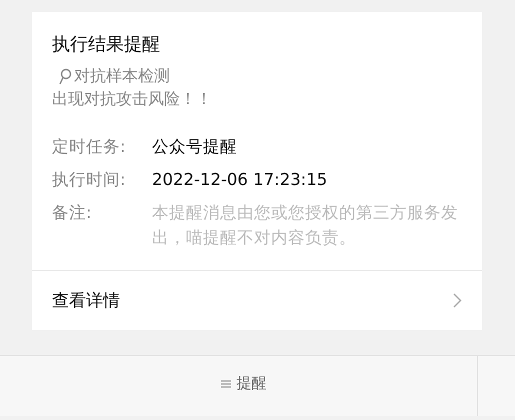 The image size is (515, 420). Describe the element at coordinates (257, 300) in the screenshot. I see `details-link: 查看详情` at that location.